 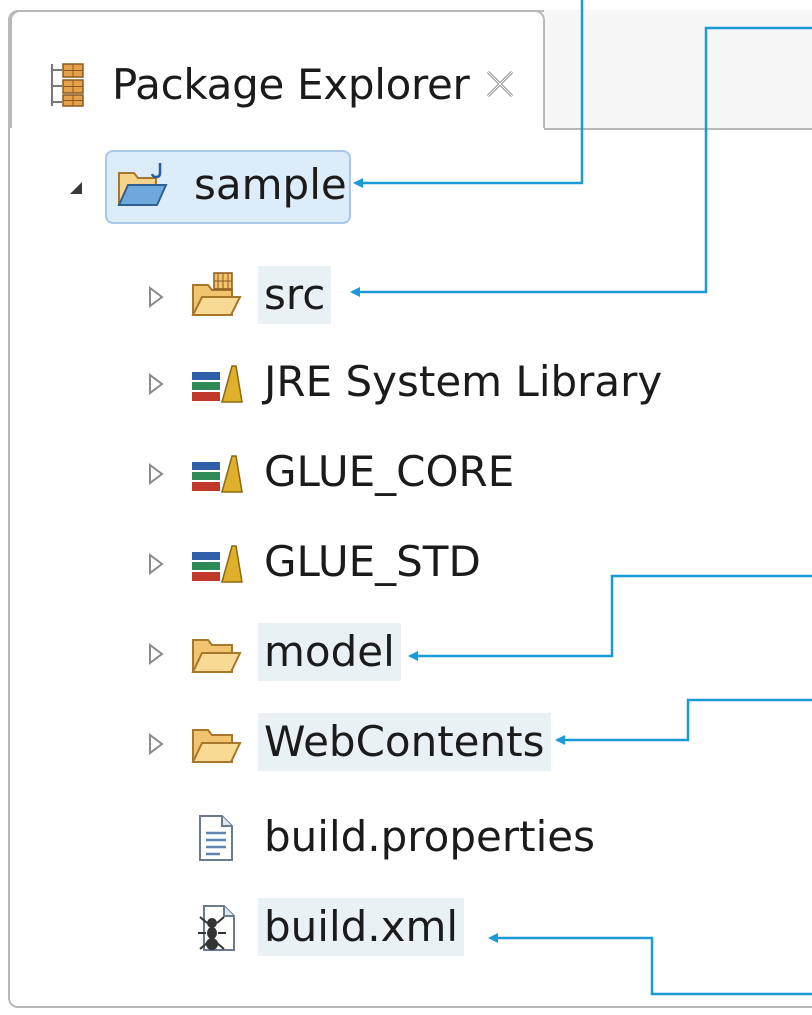 I want to click on package-explorer-tab: Package Explorer, so click(x=277, y=69).